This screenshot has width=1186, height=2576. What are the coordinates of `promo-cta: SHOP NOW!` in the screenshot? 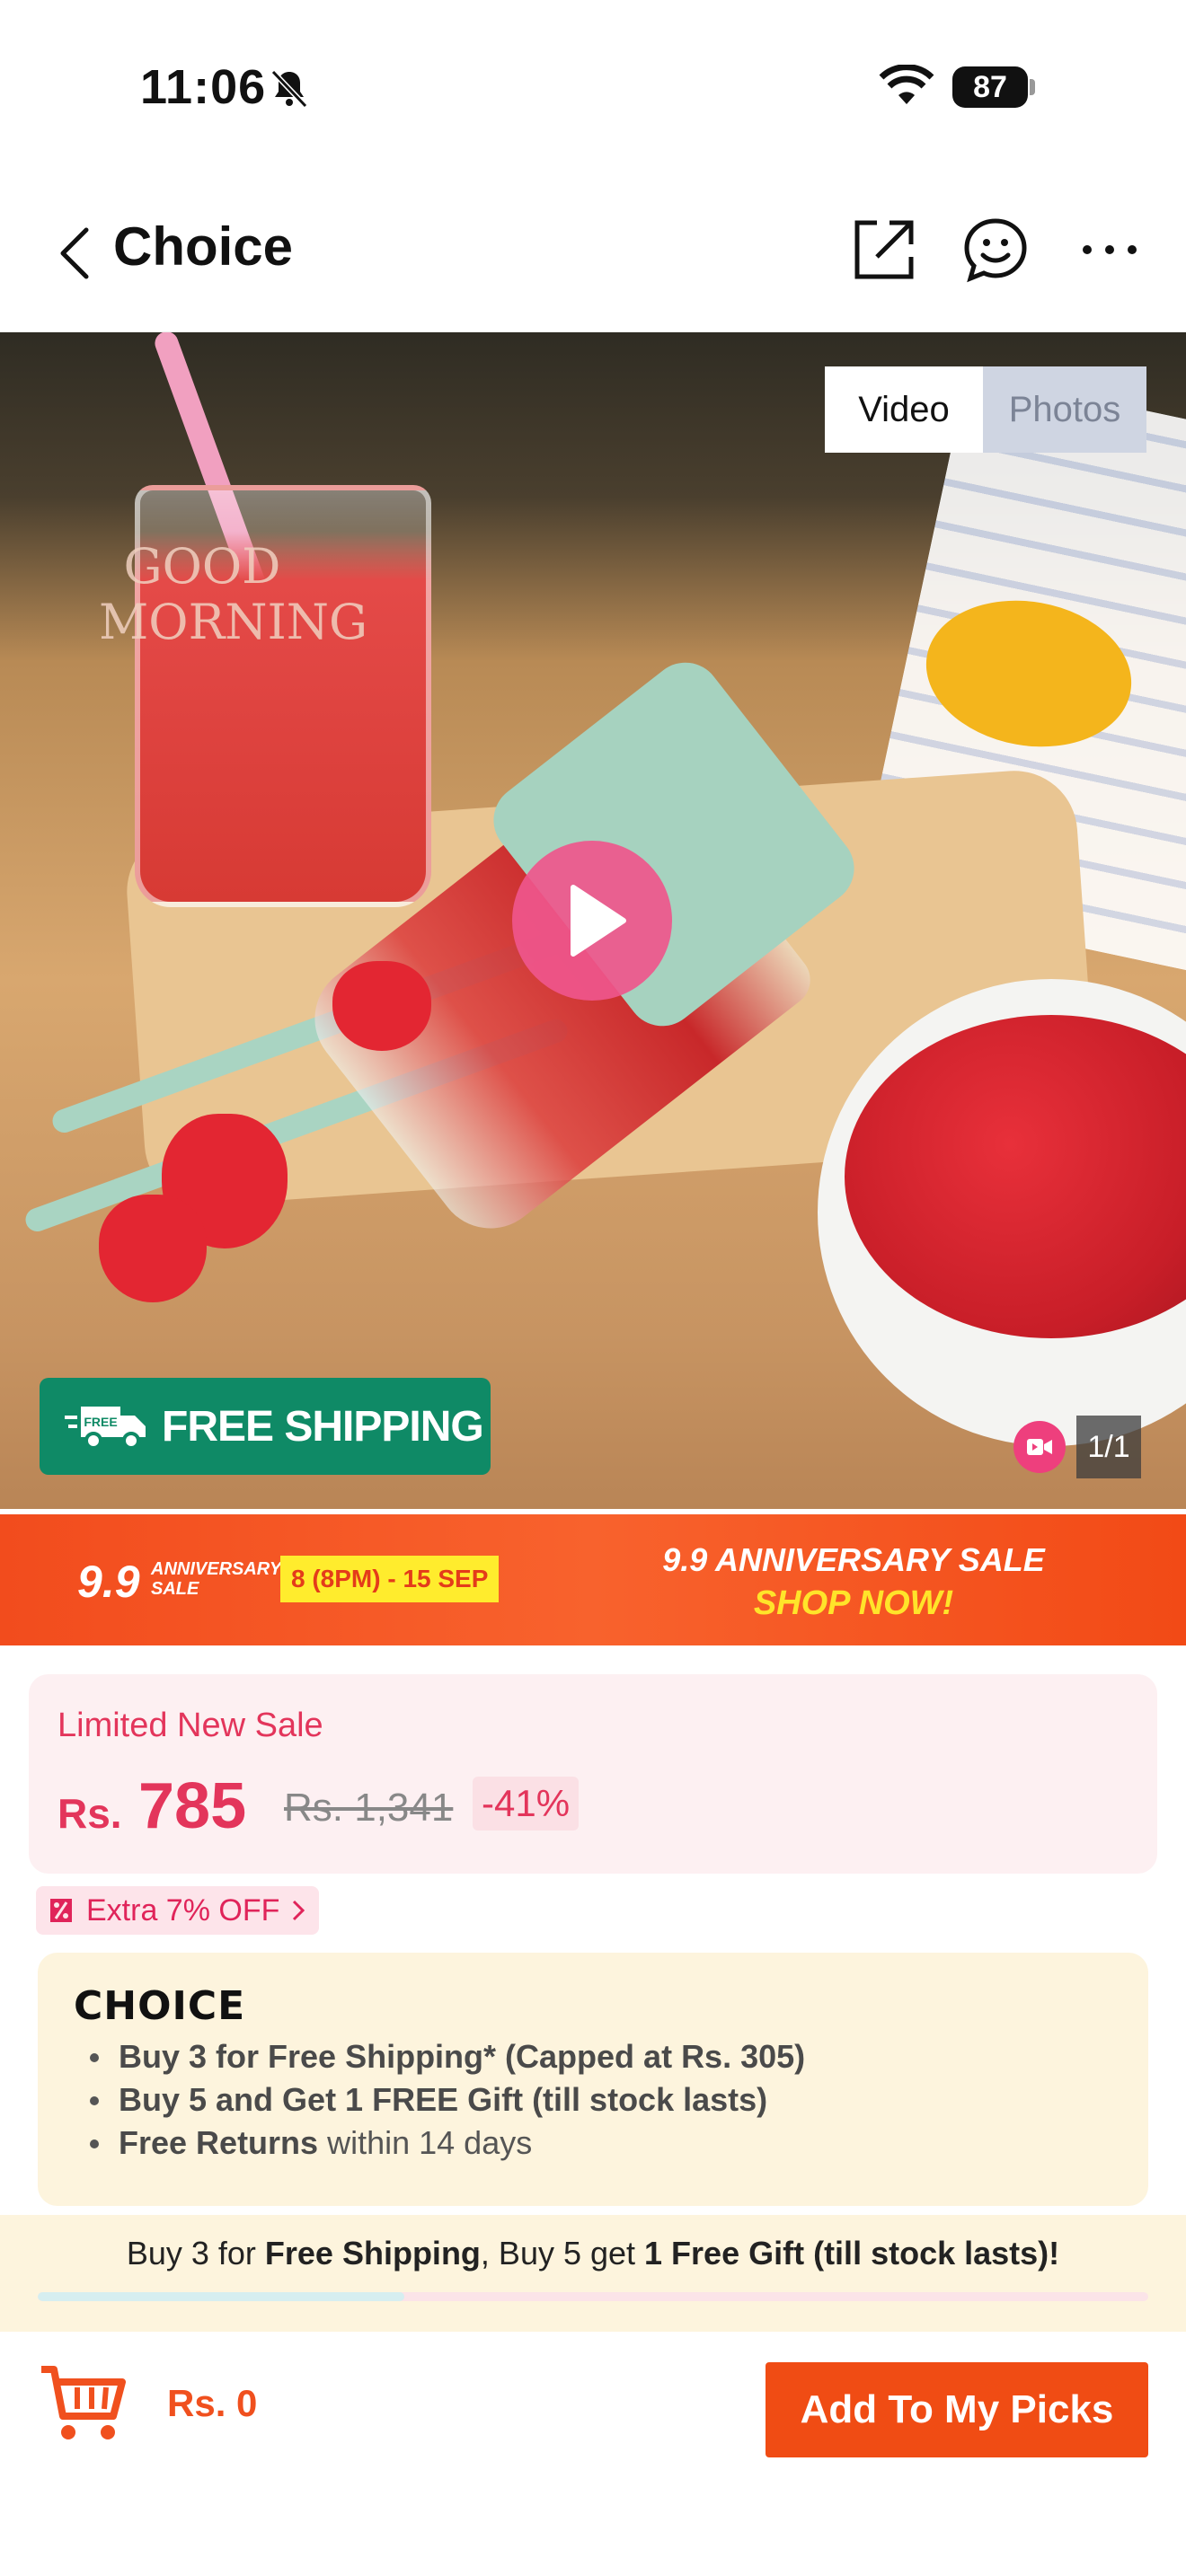 It's located at (853, 1603).